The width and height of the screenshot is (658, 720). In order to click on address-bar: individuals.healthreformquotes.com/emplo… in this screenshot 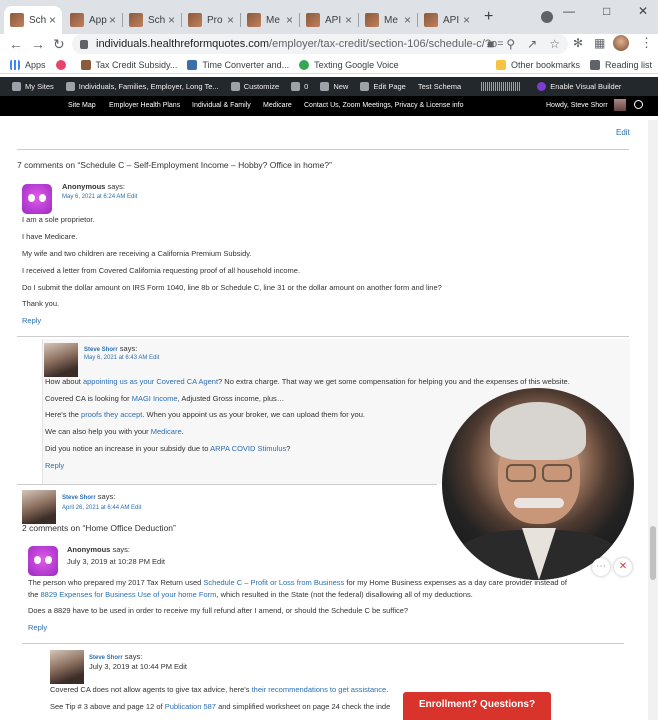, I will do `click(320, 44)`.